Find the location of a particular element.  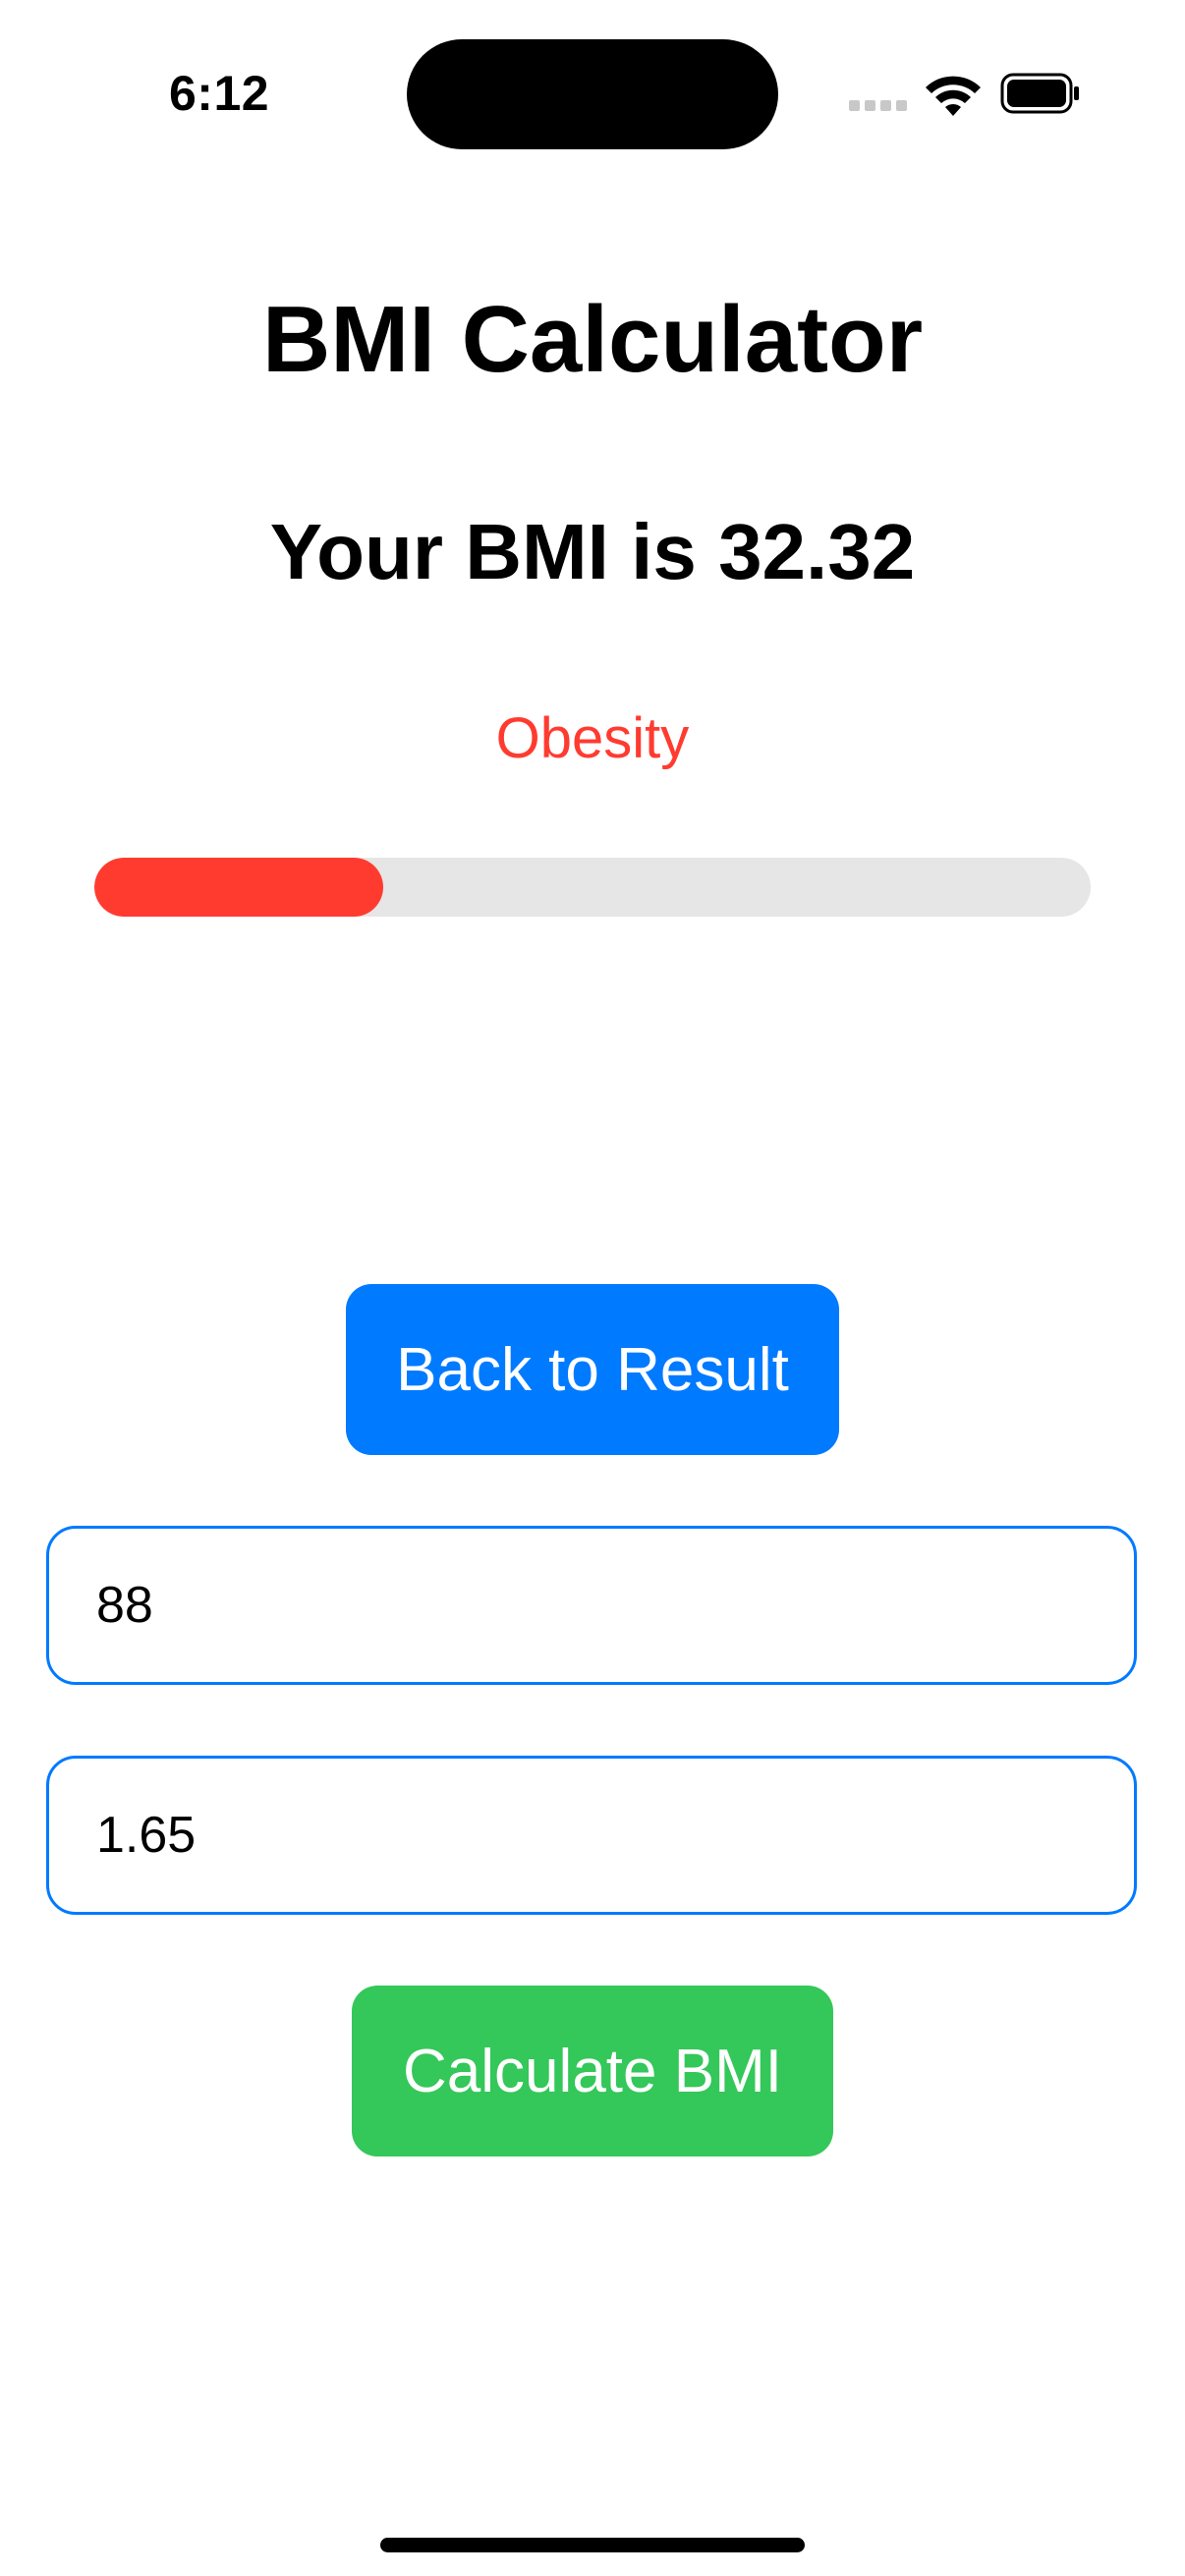

weight-input is located at coordinates (588, 1605).